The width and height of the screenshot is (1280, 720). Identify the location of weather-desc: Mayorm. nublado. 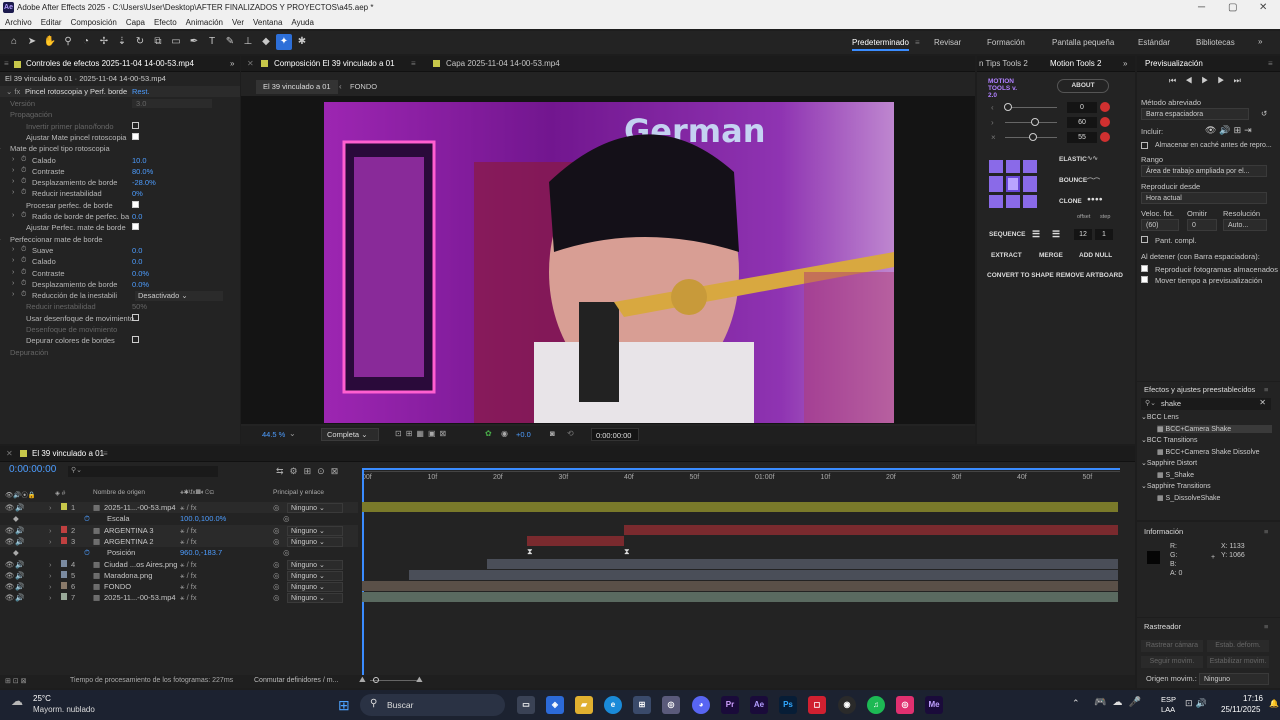
(64, 709).